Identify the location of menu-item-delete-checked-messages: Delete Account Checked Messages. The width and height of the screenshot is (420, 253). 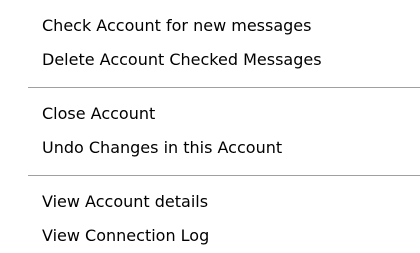
(186, 60).